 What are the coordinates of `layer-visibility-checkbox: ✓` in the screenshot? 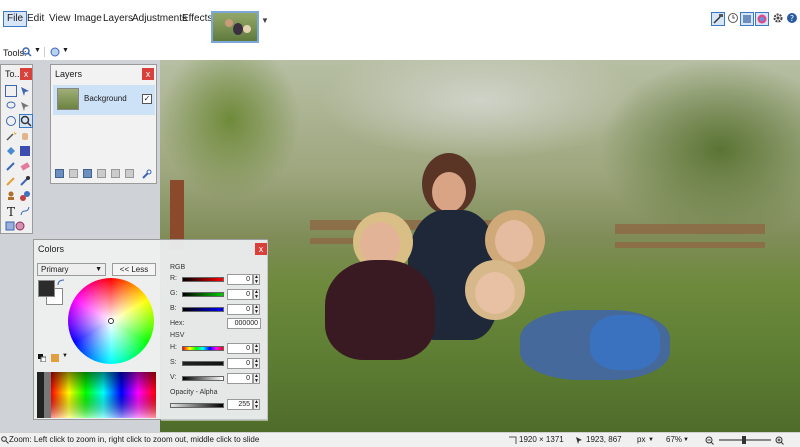 It's located at (147, 99).